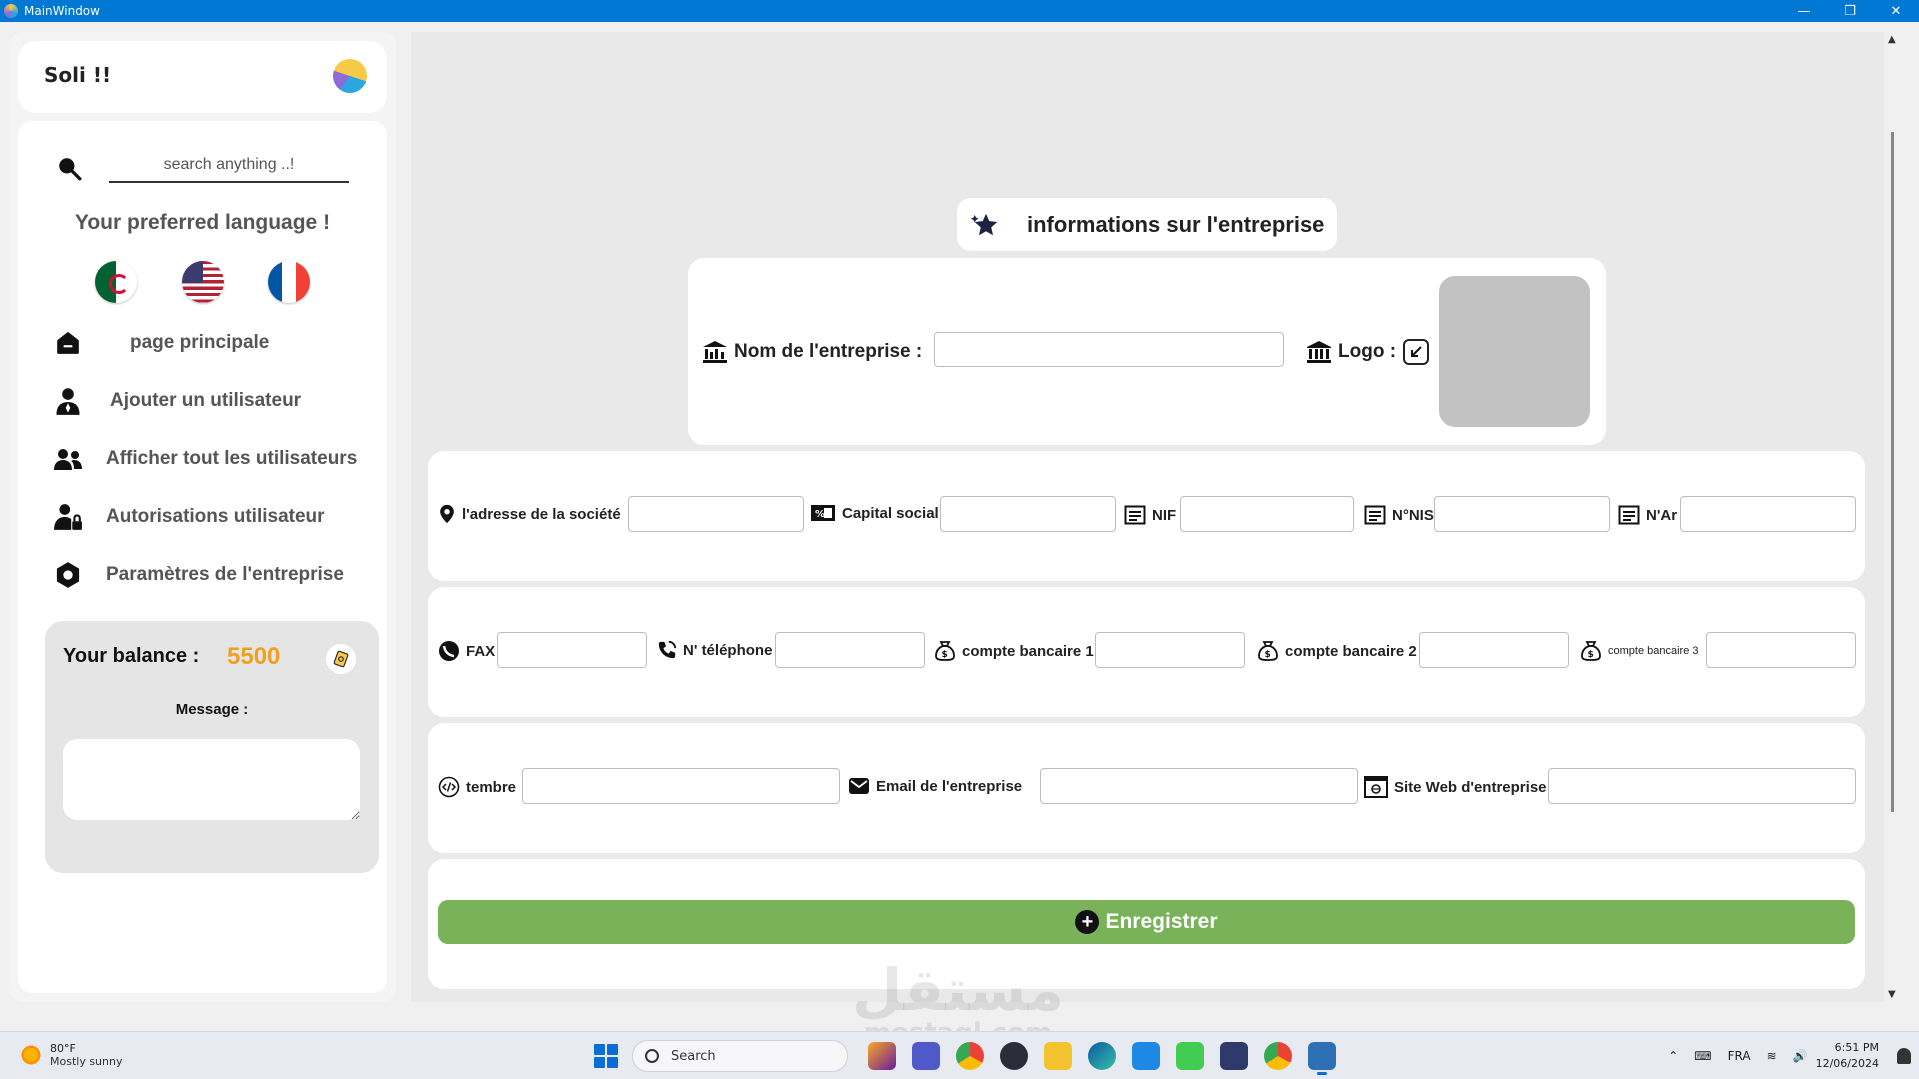 The image size is (1919, 1079). Describe the element at coordinates (1267, 514) in the screenshot. I see `nif-input` at that location.